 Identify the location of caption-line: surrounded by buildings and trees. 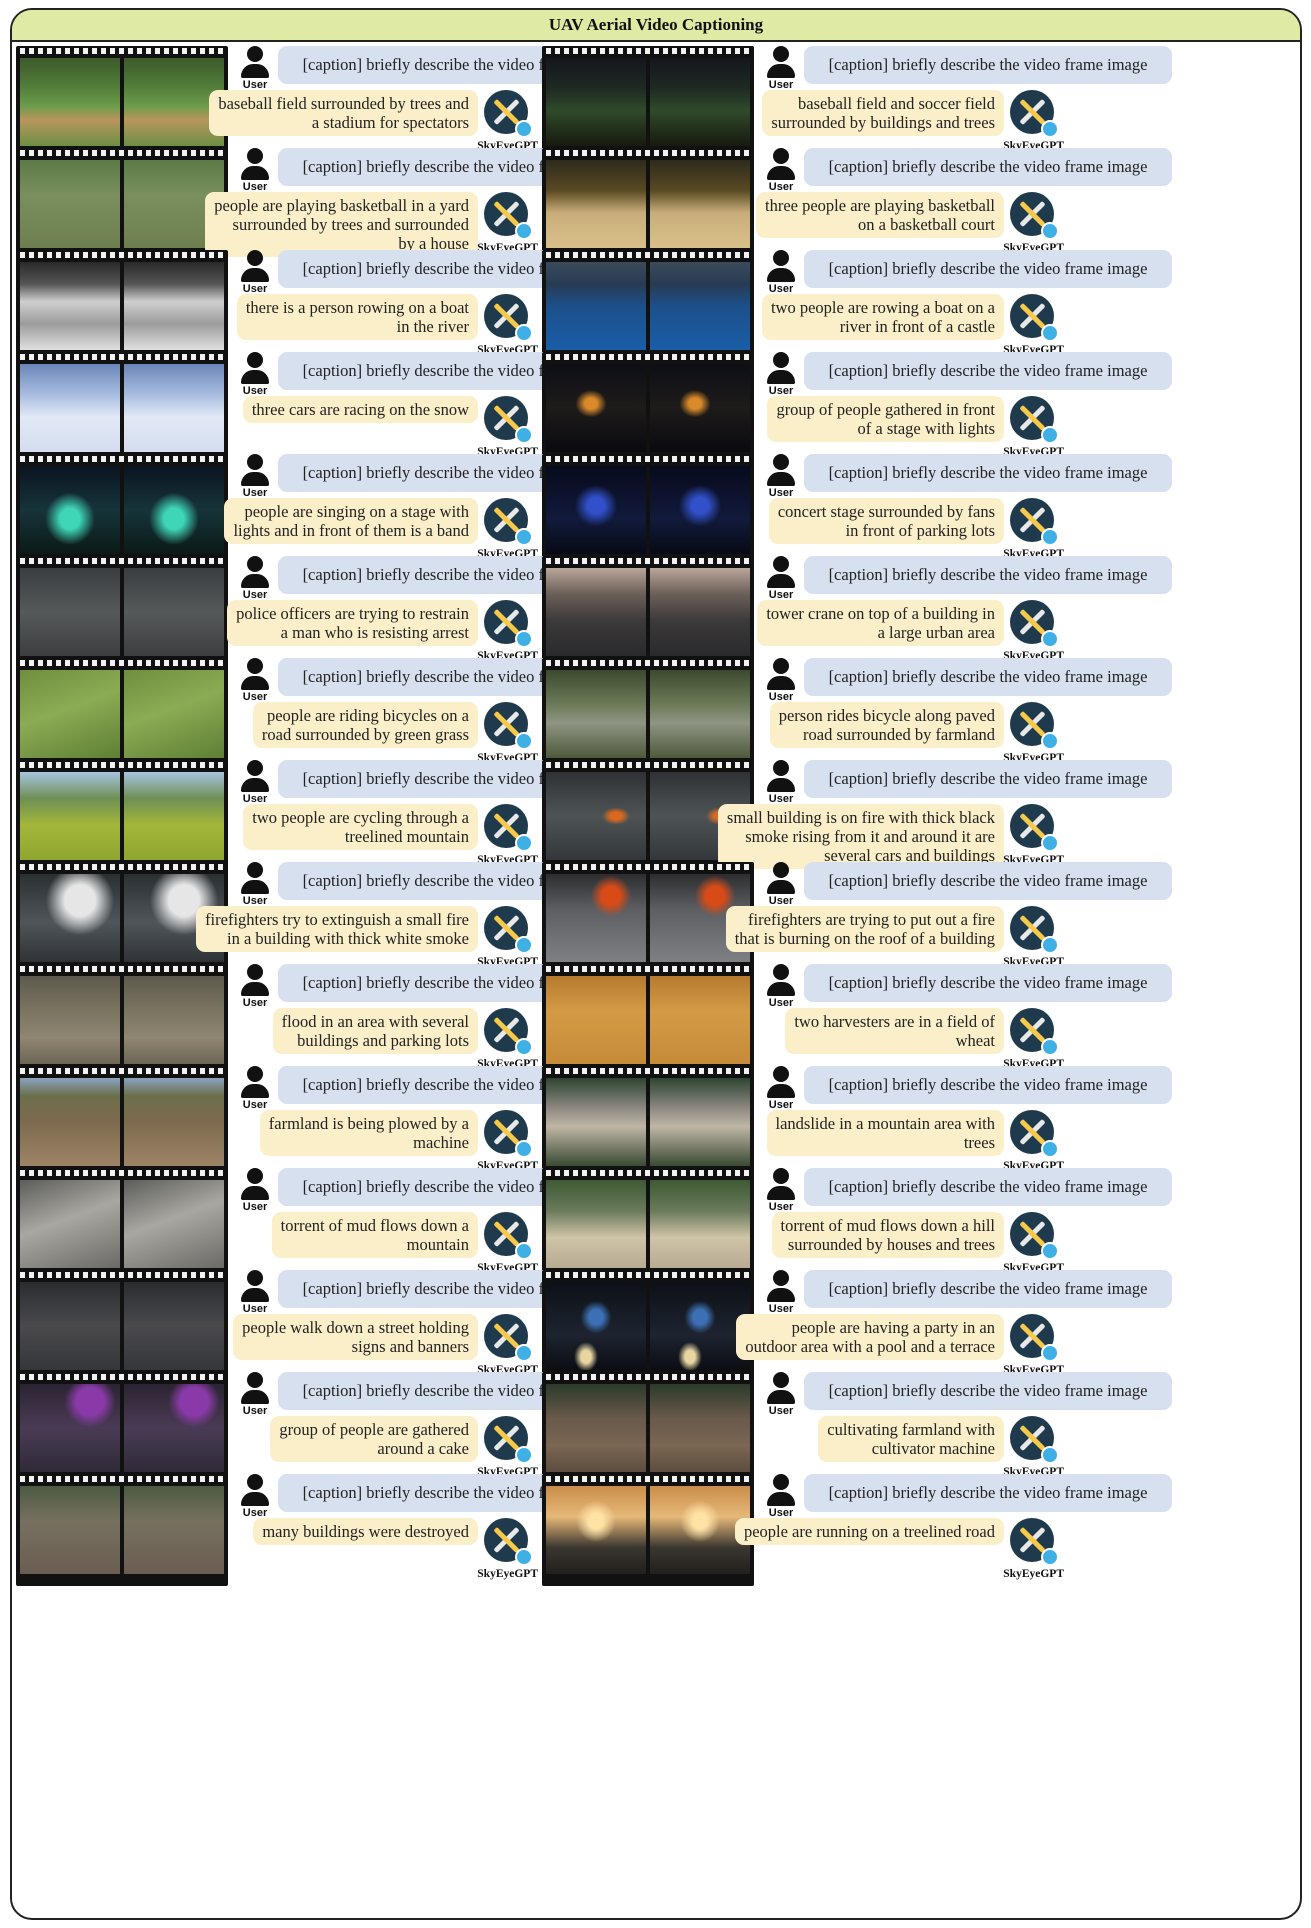
(883, 122).